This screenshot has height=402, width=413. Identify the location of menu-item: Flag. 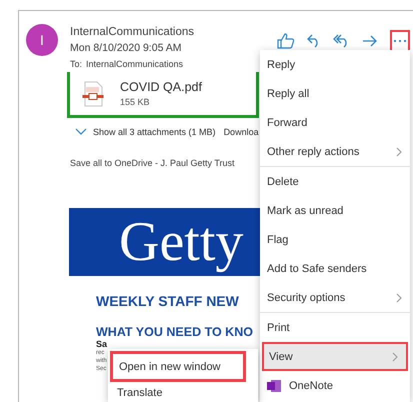
(335, 239).